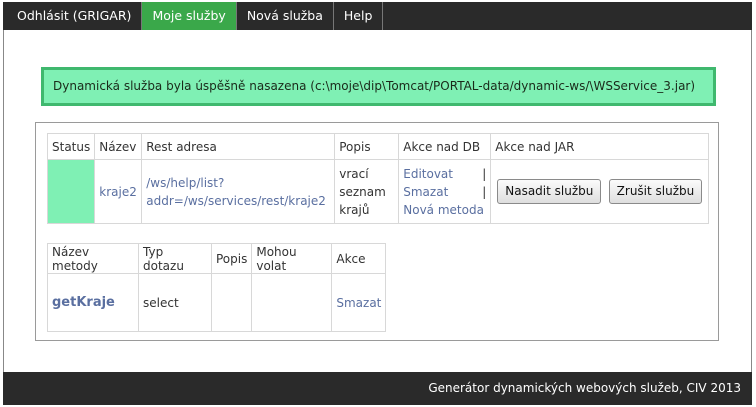 The image size is (756, 407). Describe the element at coordinates (71, 191) in the screenshot. I see `status-indicator` at that location.